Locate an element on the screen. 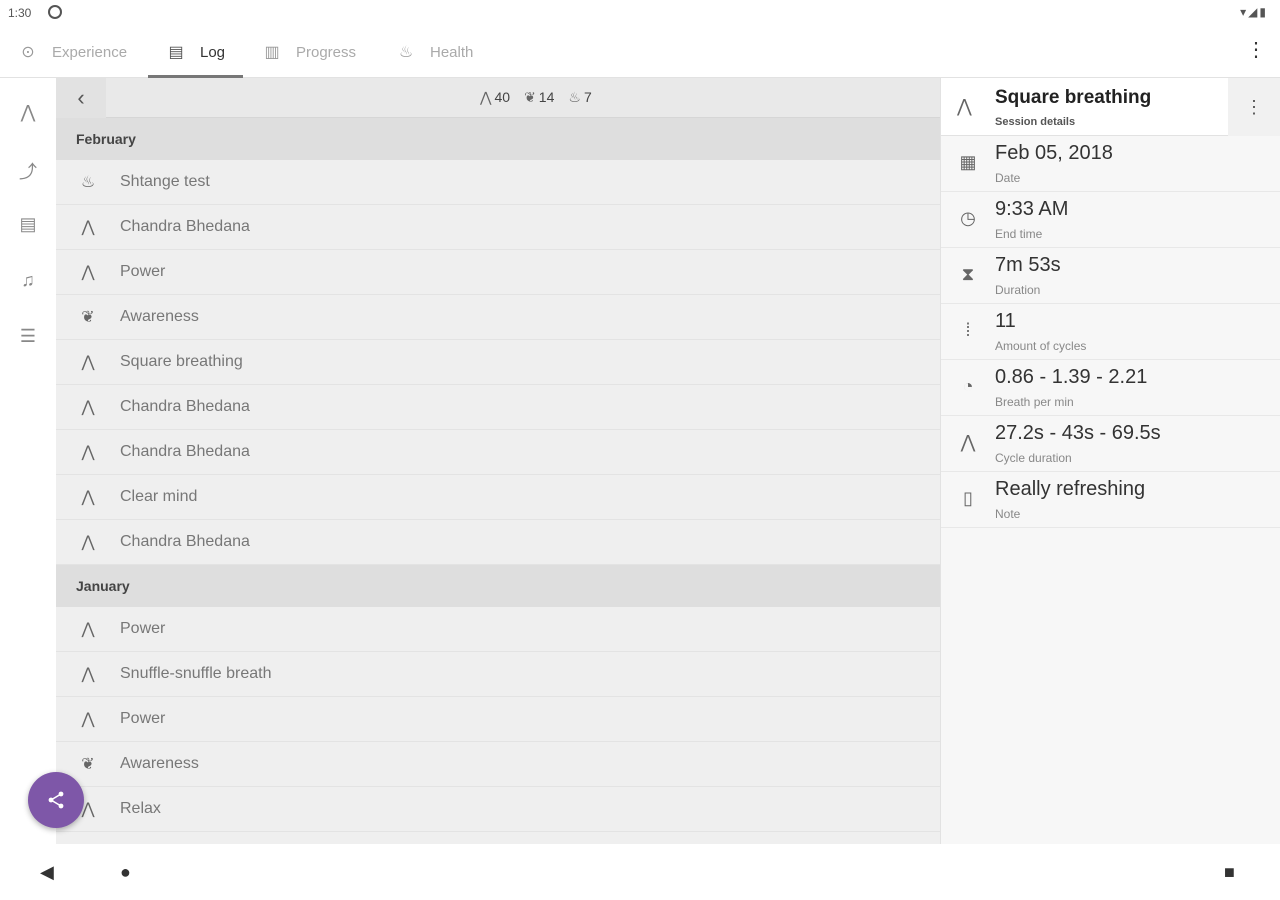 This screenshot has width=1280, height=900. sliders-icon: ☰ is located at coordinates (28, 336).